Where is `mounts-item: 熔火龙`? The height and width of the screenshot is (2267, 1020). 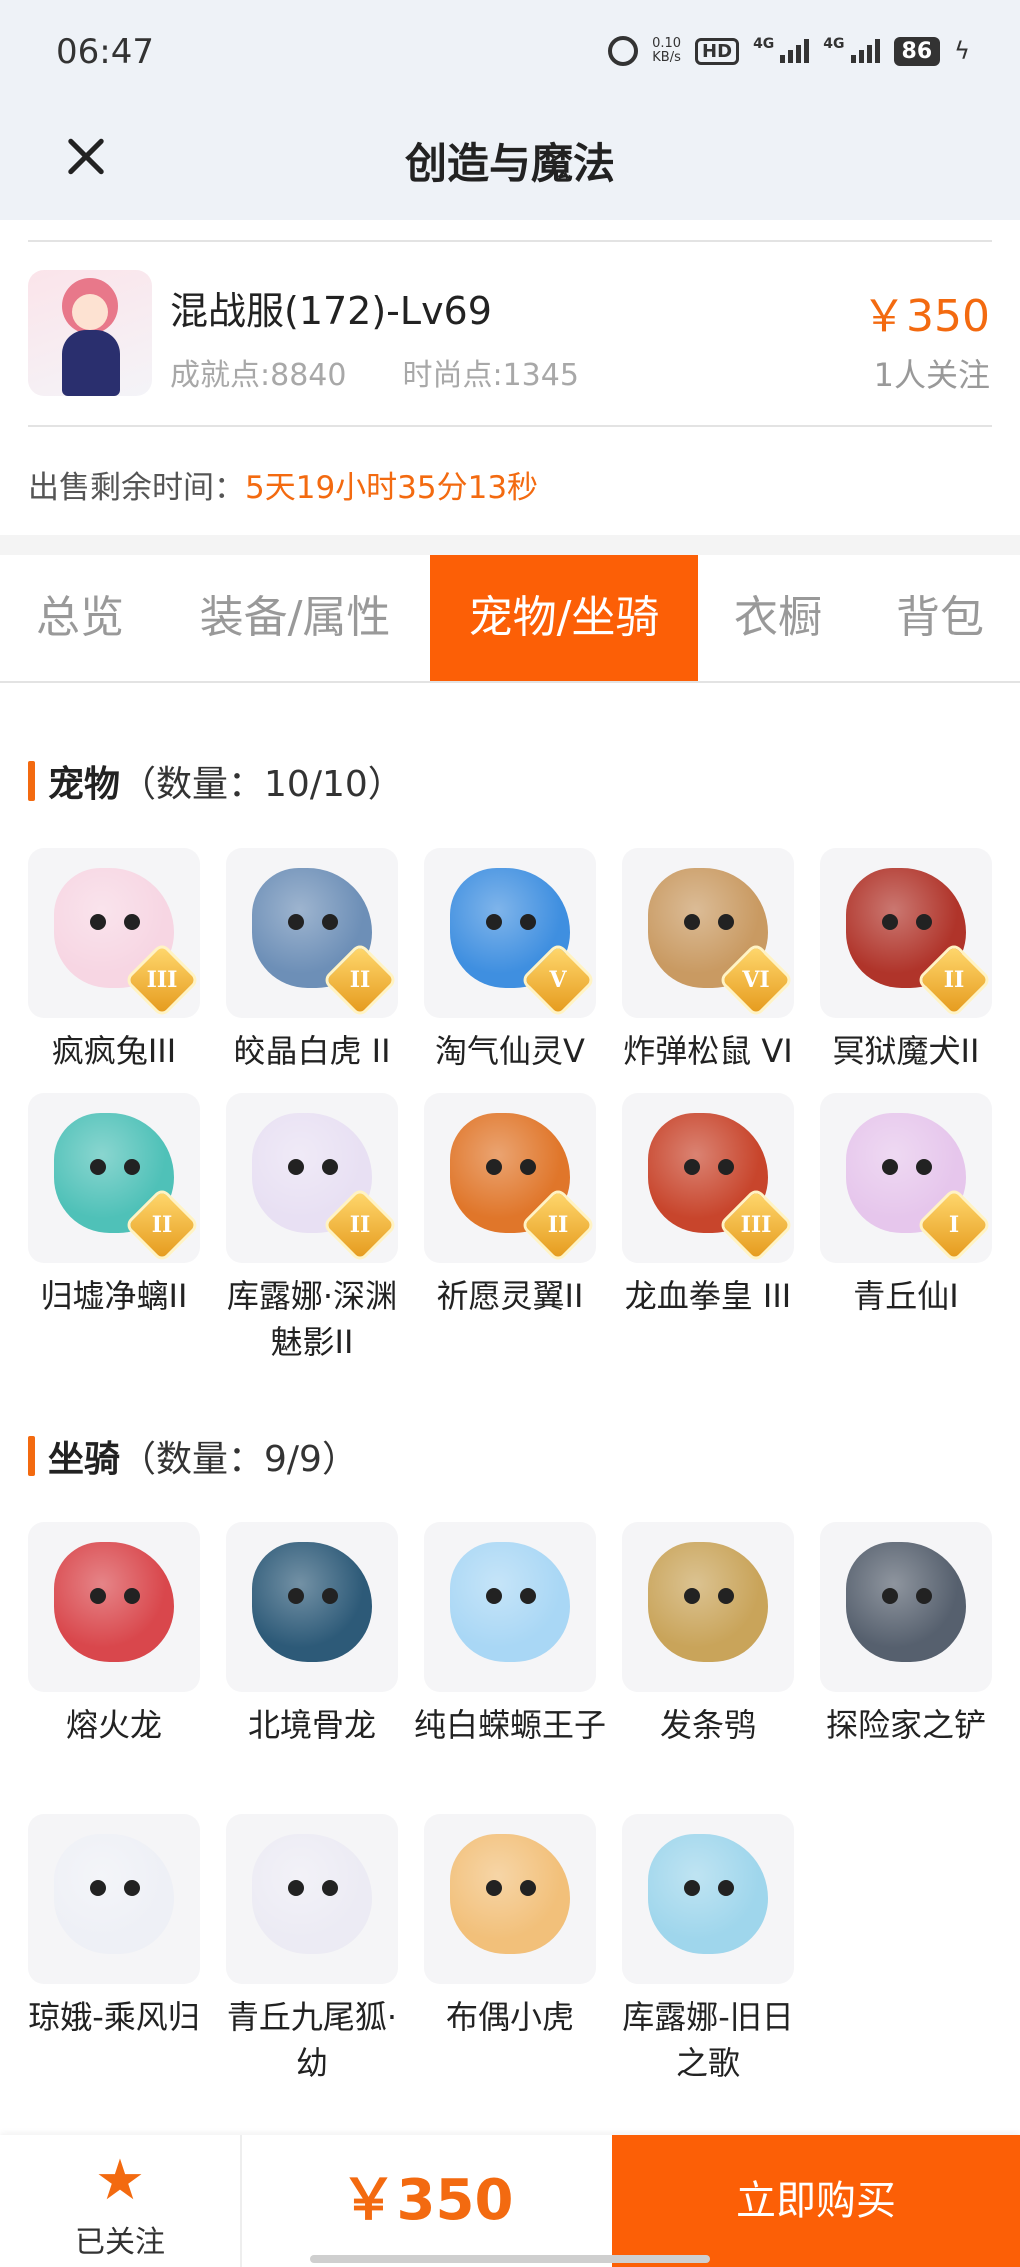 mounts-item: 熔火龙 is located at coordinates (114, 1635).